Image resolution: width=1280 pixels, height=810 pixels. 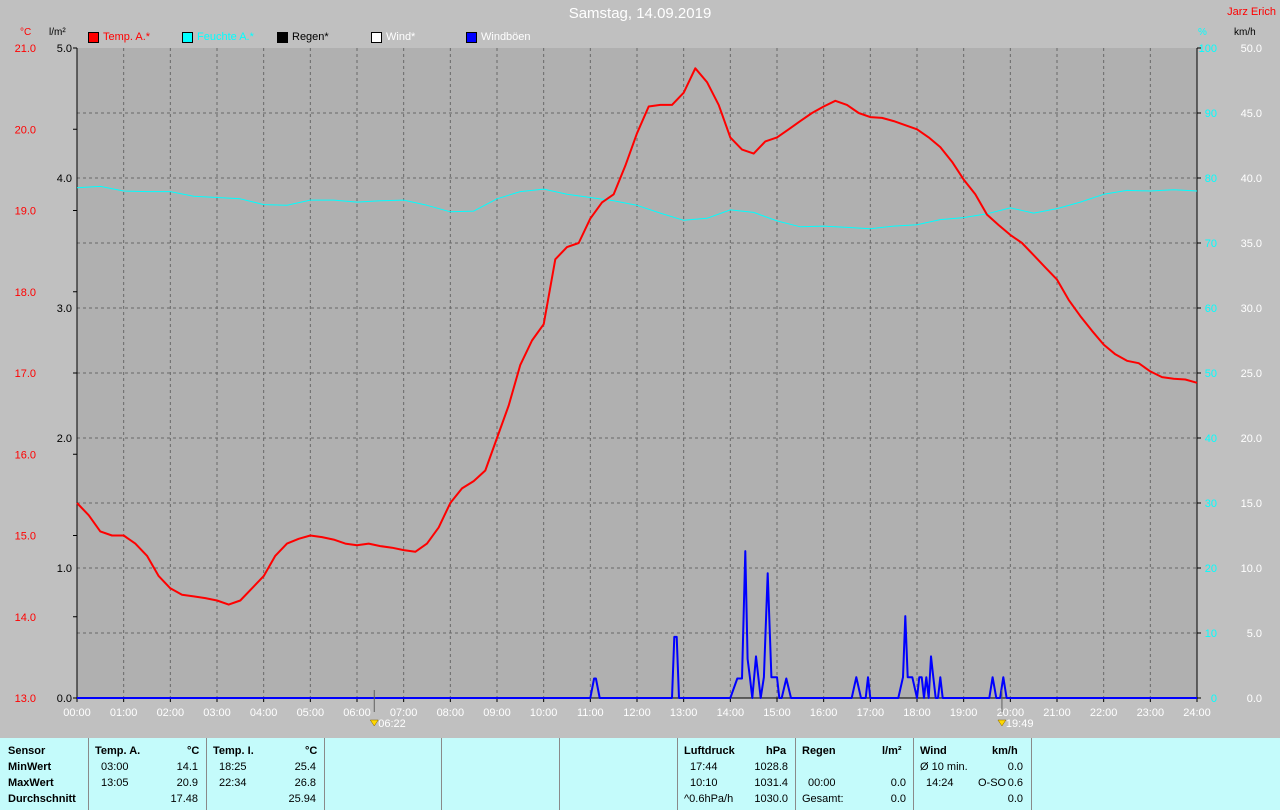 What do you see at coordinates (704, 783) in the screenshot?
I see `pressure-max-time: 10:10` at bounding box center [704, 783].